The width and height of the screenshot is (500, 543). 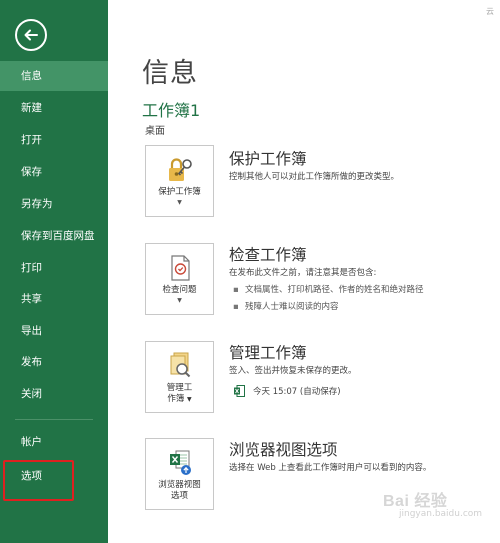 I want to click on manage-tile-label-line2: 作簿, so click(x=176, y=399).